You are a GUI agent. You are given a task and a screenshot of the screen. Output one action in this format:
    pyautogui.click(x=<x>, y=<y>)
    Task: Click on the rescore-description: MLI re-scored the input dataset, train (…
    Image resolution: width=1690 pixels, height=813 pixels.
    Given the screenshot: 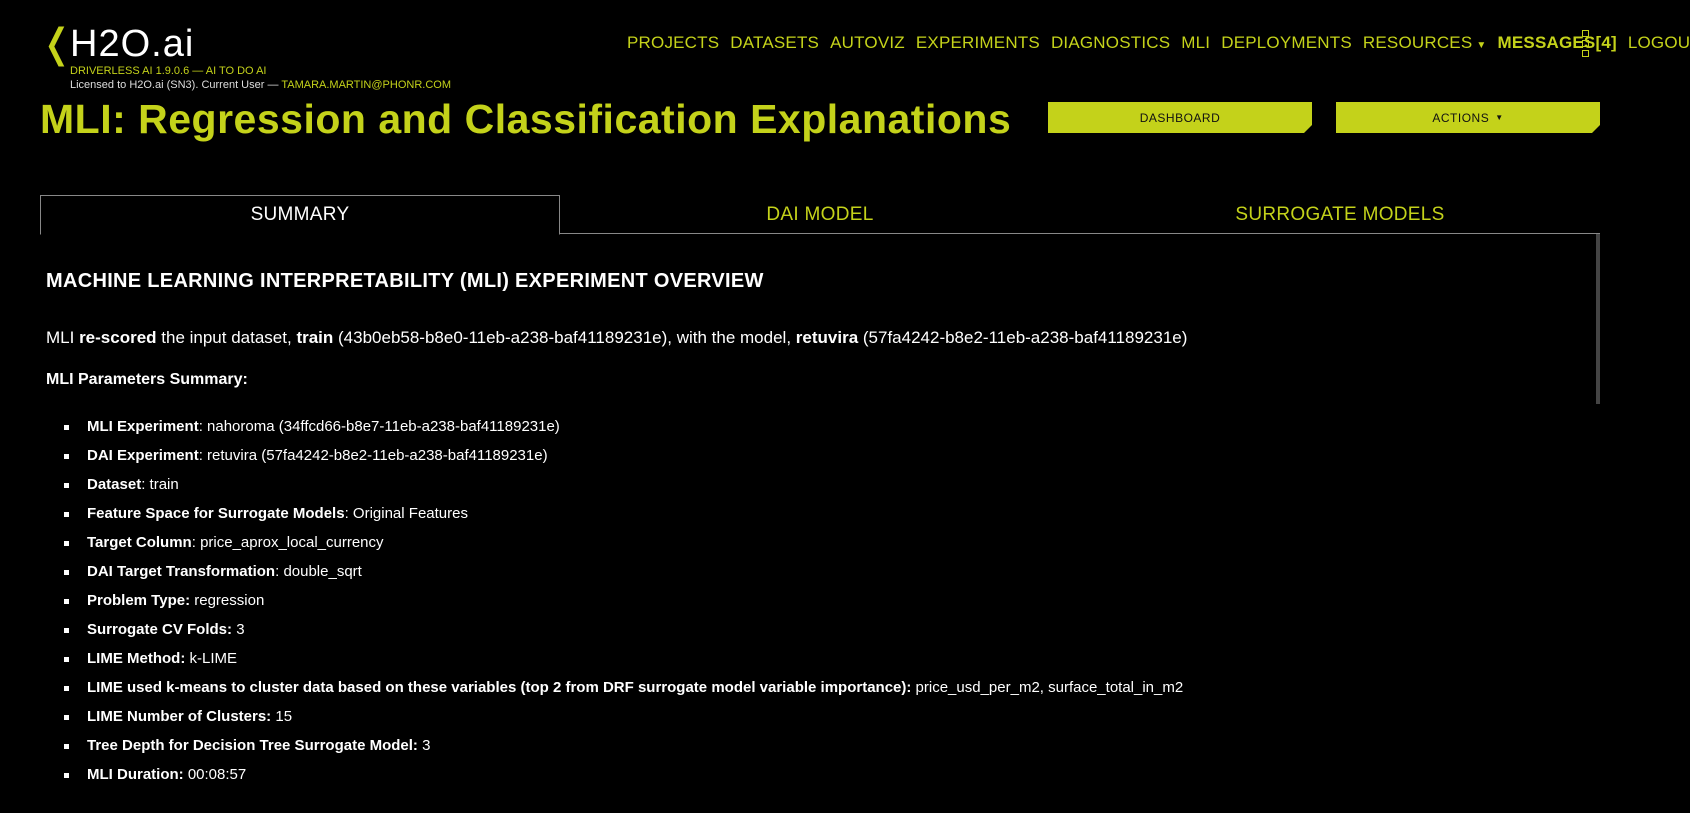 What is the action you would take?
    pyautogui.click(x=616, y=338)
    